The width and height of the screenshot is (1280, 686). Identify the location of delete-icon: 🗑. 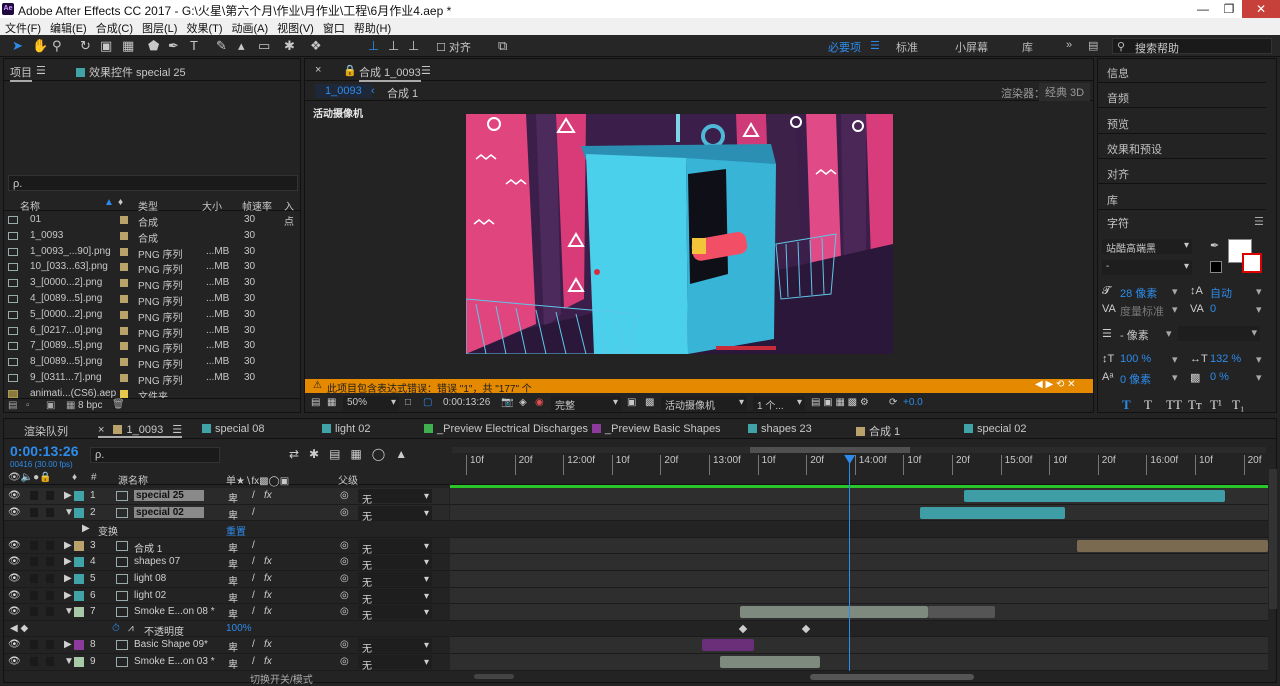
(118, 404).